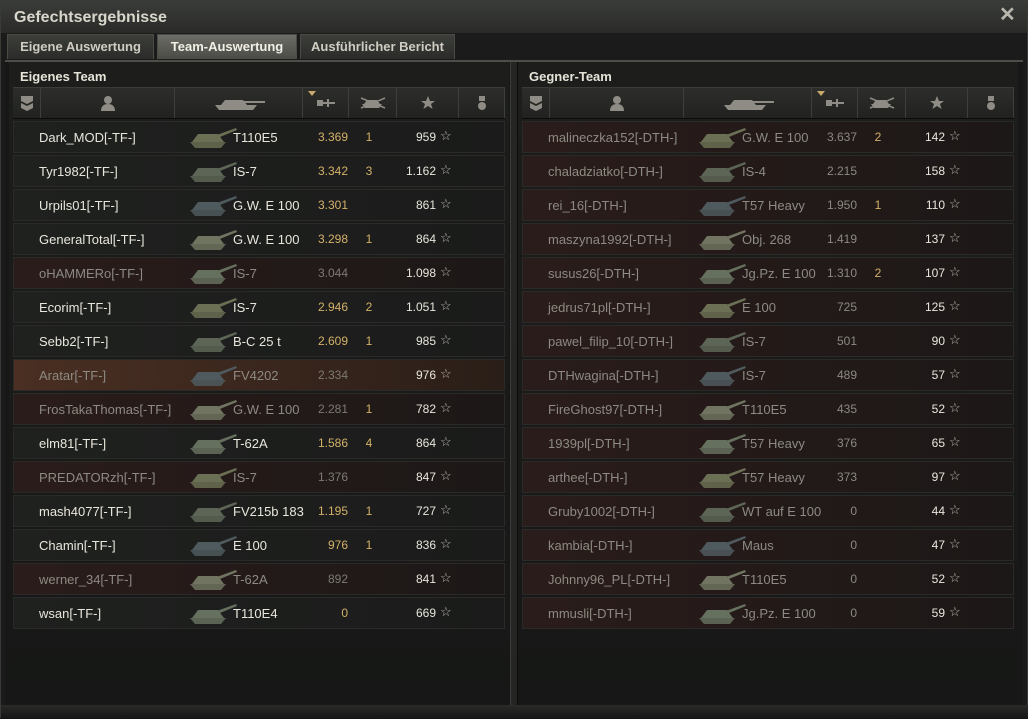 This screenshot has height=719, width=1028. I want to click on tab-personal-results: Eigene Auswertung, so click(80, 46).